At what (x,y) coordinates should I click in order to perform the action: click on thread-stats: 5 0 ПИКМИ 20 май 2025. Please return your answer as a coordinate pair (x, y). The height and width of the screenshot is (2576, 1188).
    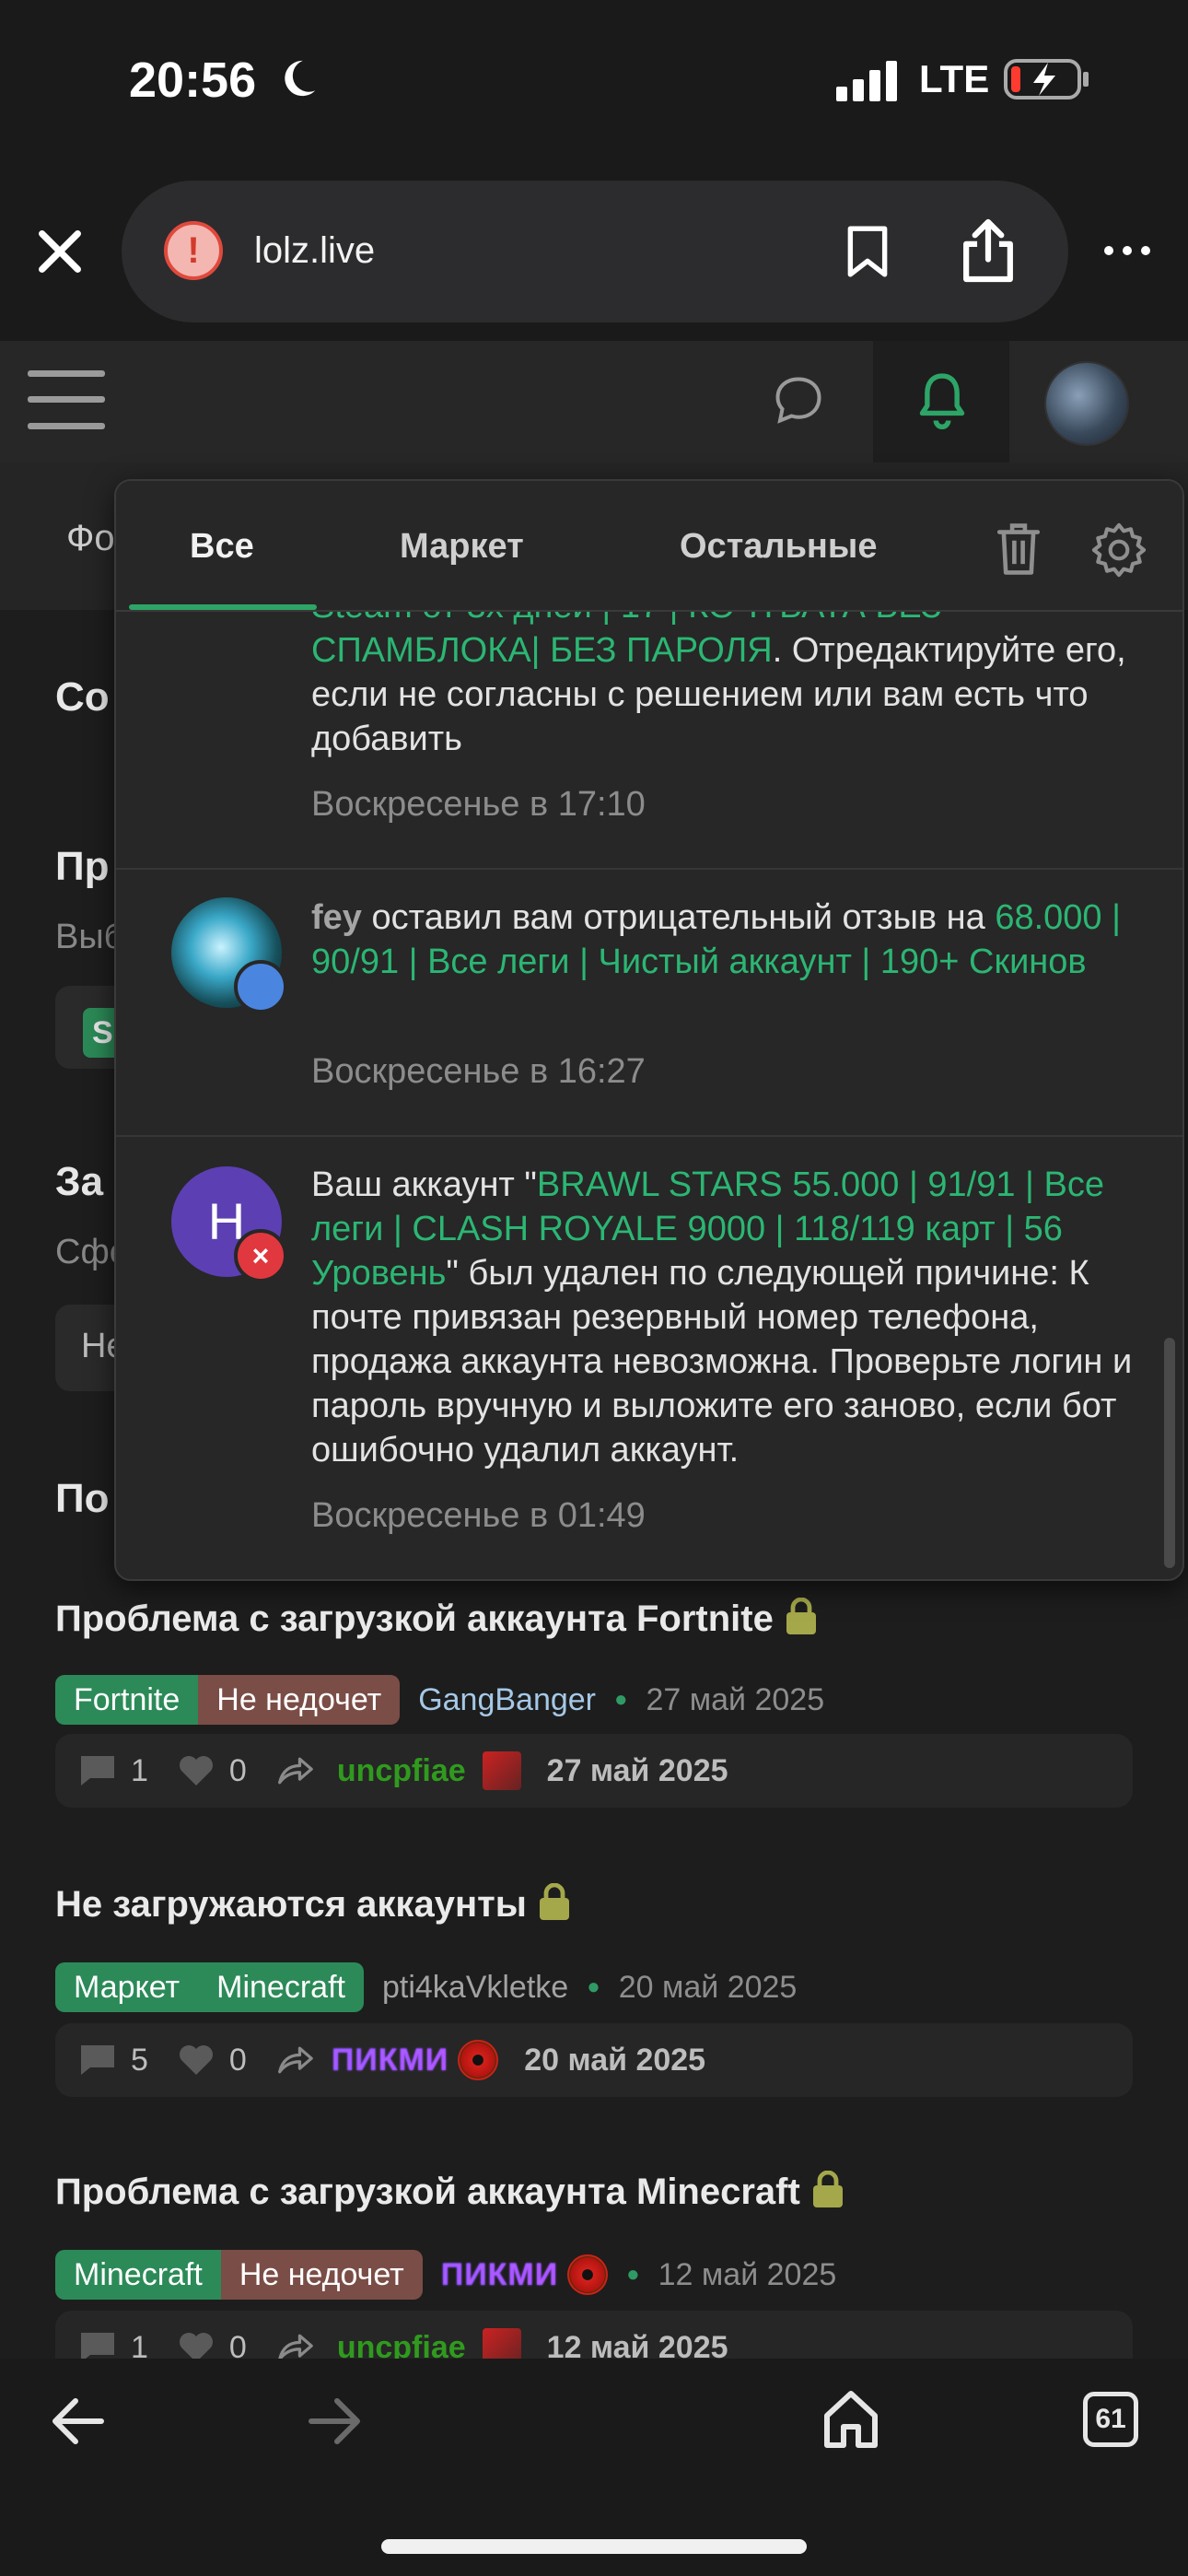
    Looking at the image, I should click on (594, 2060).